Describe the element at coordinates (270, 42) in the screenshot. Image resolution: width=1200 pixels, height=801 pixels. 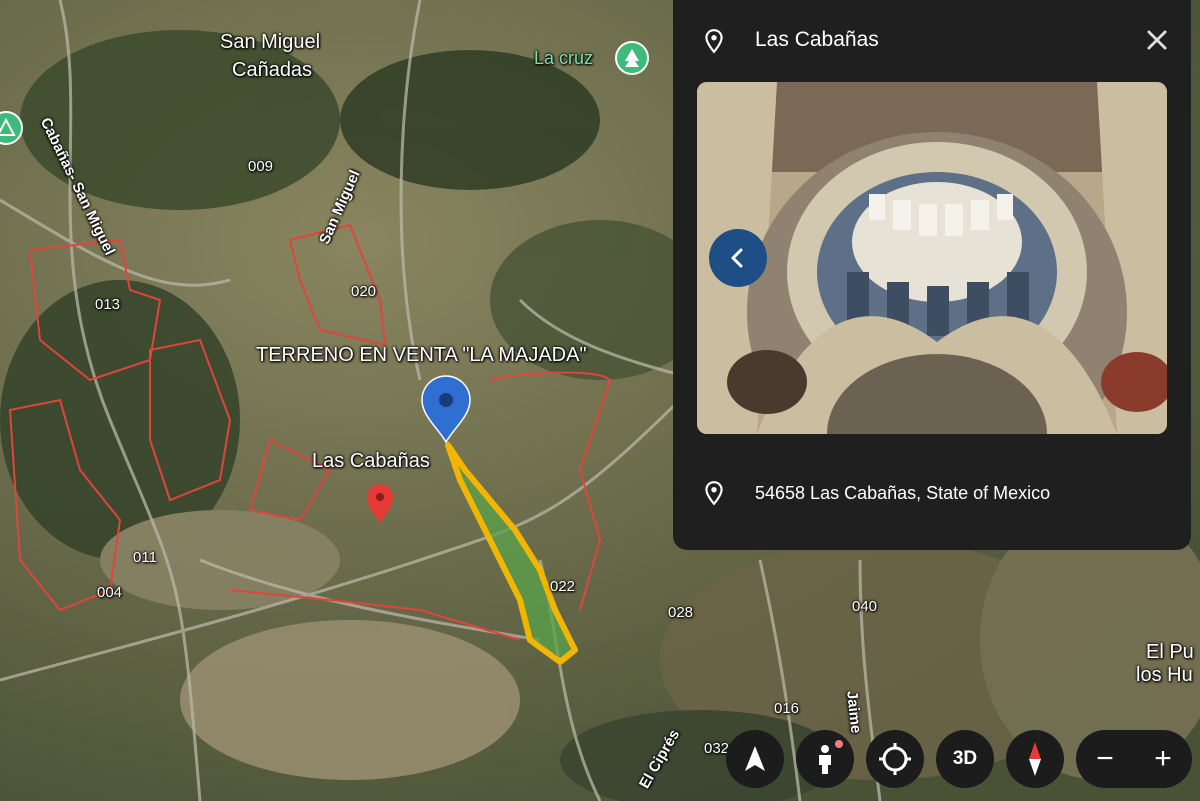
I see `place-label-san-miguel: San Miguel` at that location.